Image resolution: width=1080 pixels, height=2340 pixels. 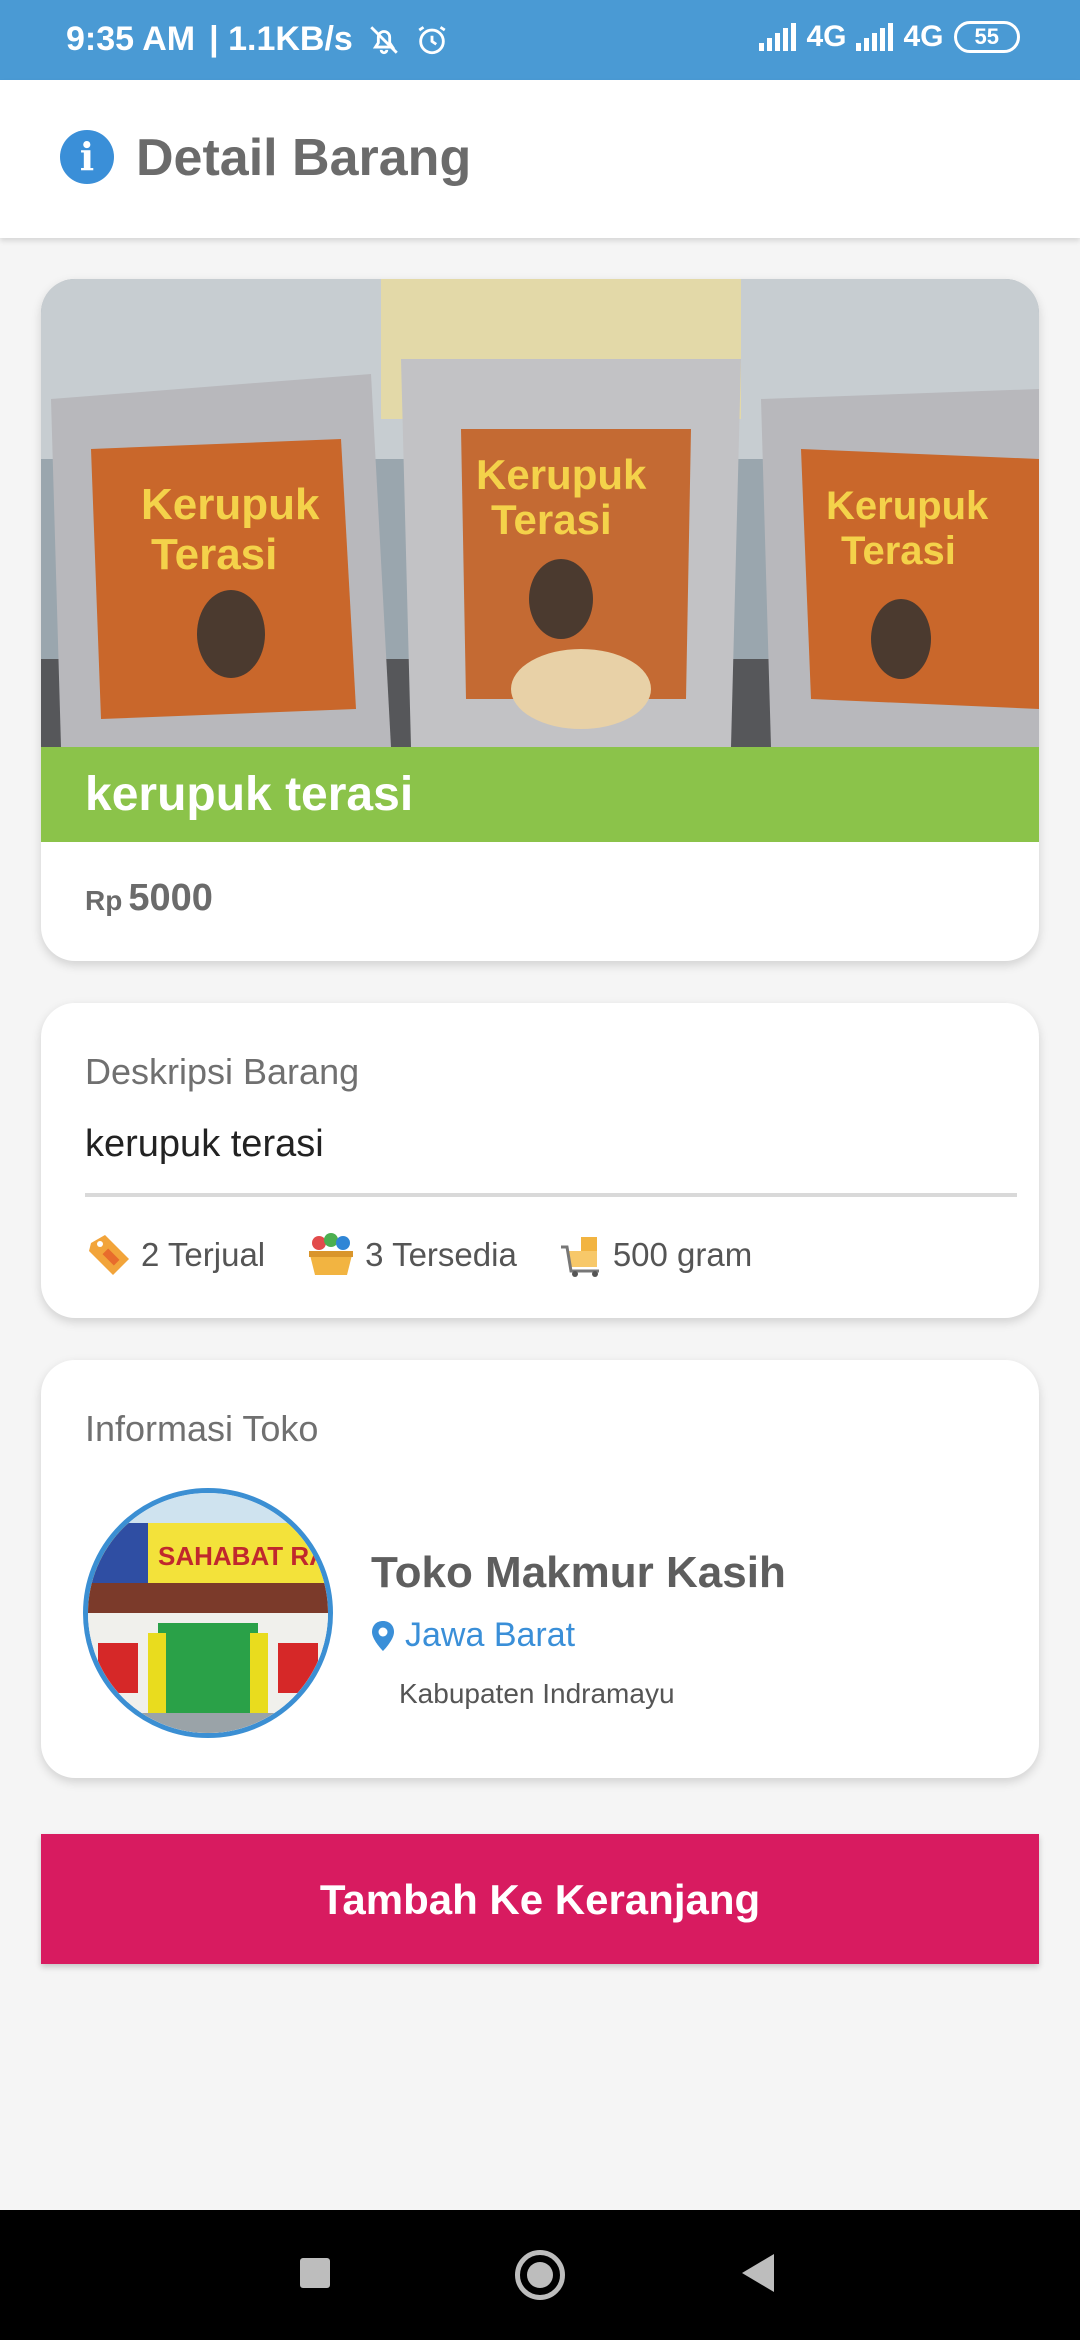 I want to click on shop-province: Jawa Barat, so click(x=473, y=1635).